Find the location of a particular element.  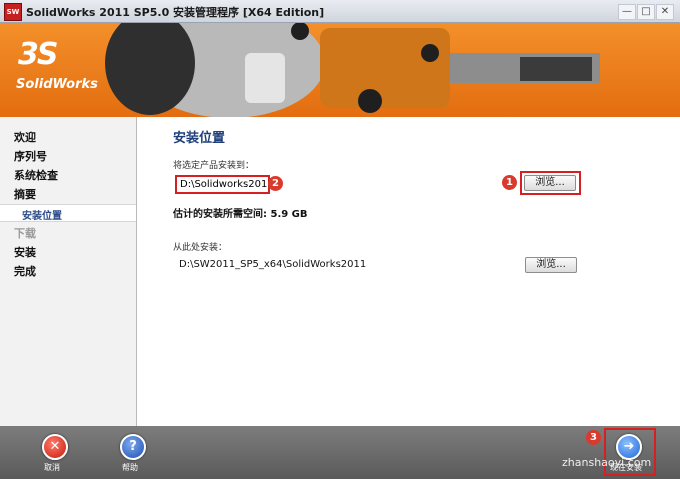

sidebar-item-install-location: 安装位置 is located at coordinates (68, 213).